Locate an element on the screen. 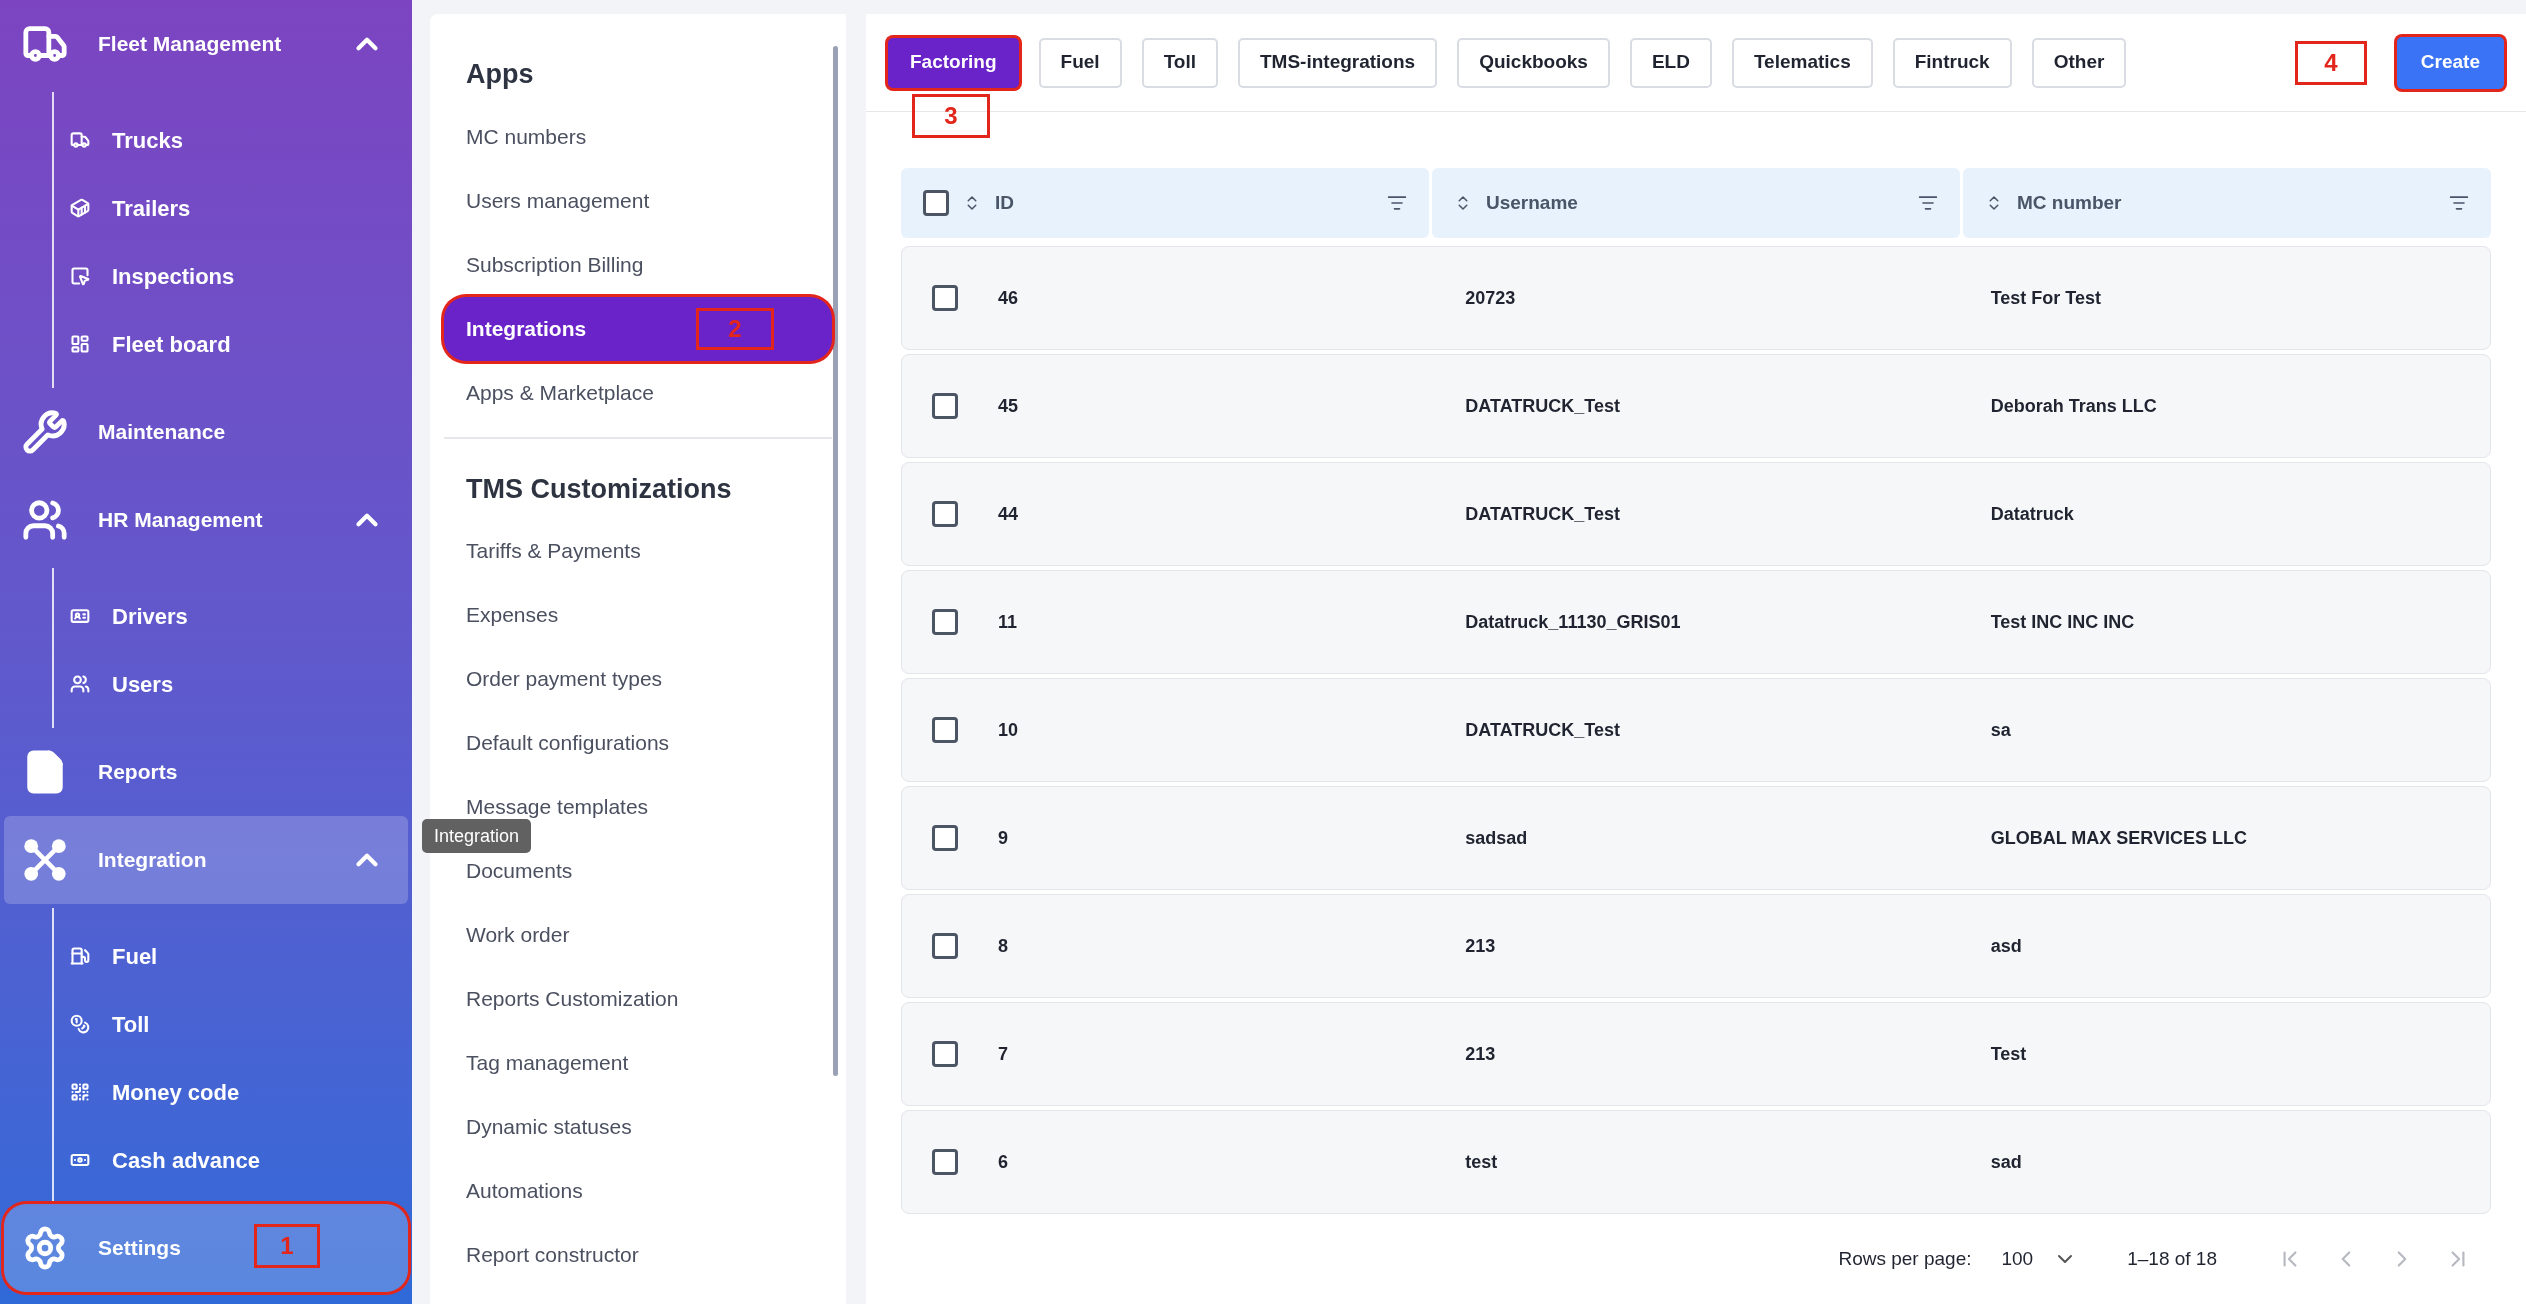 This screenshot has height=1304, width=2526. sidebar-item: HR Management is located at coordinates (206, 520).